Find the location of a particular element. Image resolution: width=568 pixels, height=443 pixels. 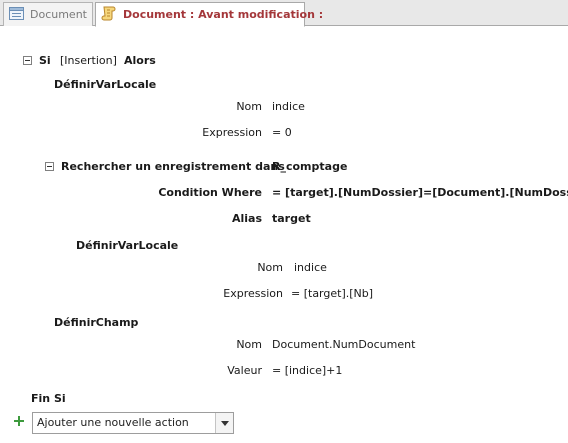

chevron-down-icon is located at coordinates (224, 423).